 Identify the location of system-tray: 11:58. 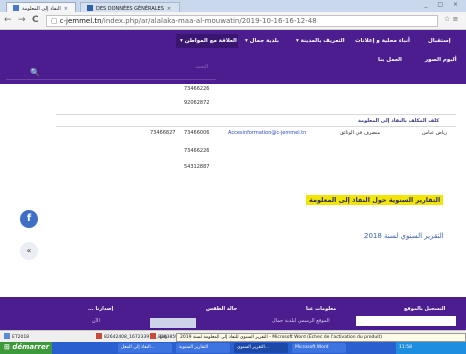
(431, 348).